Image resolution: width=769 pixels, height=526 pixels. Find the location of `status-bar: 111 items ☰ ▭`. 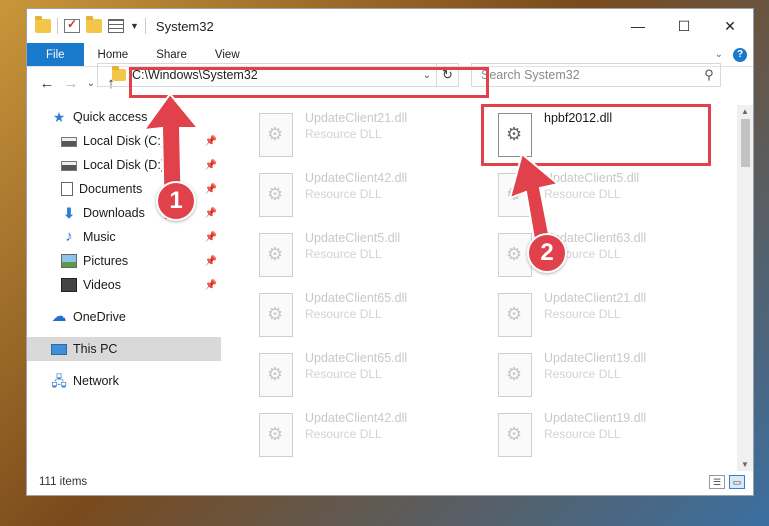

status-bar: 111 items ☰ ▭ is located at coordinates (390, 482).